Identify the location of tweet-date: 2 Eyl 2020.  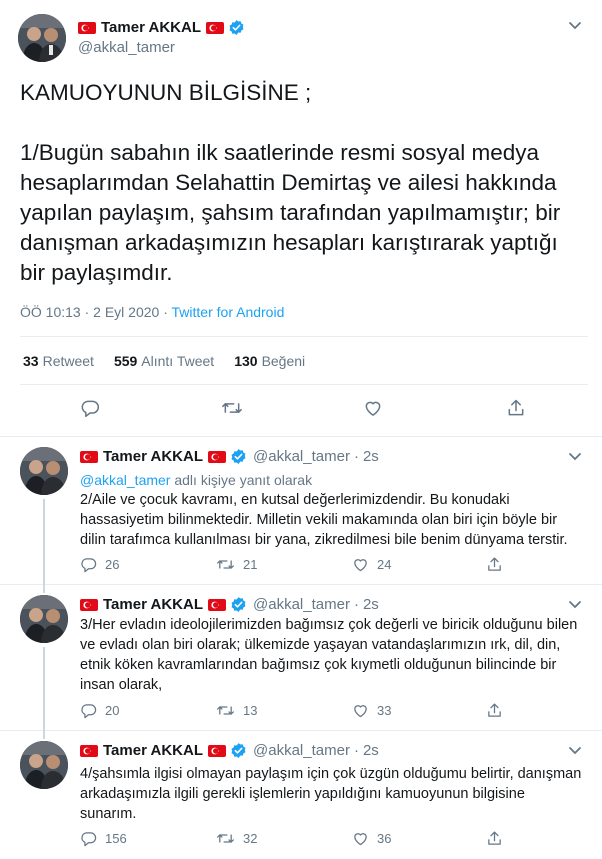
(126, 312).